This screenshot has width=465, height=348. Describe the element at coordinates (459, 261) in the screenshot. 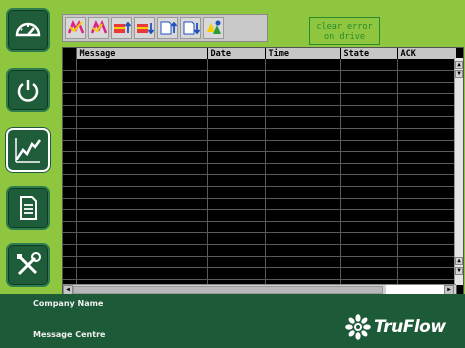

I see `scroll-down-upper-icon: ▲` at that location.